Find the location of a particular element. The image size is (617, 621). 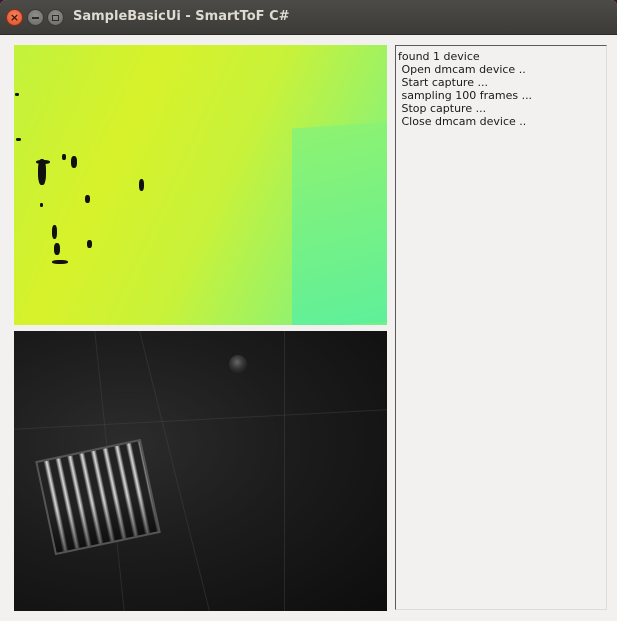

title-bar: × SampleBasicUi - SmartToF C# is located at coordinates (308, 17).